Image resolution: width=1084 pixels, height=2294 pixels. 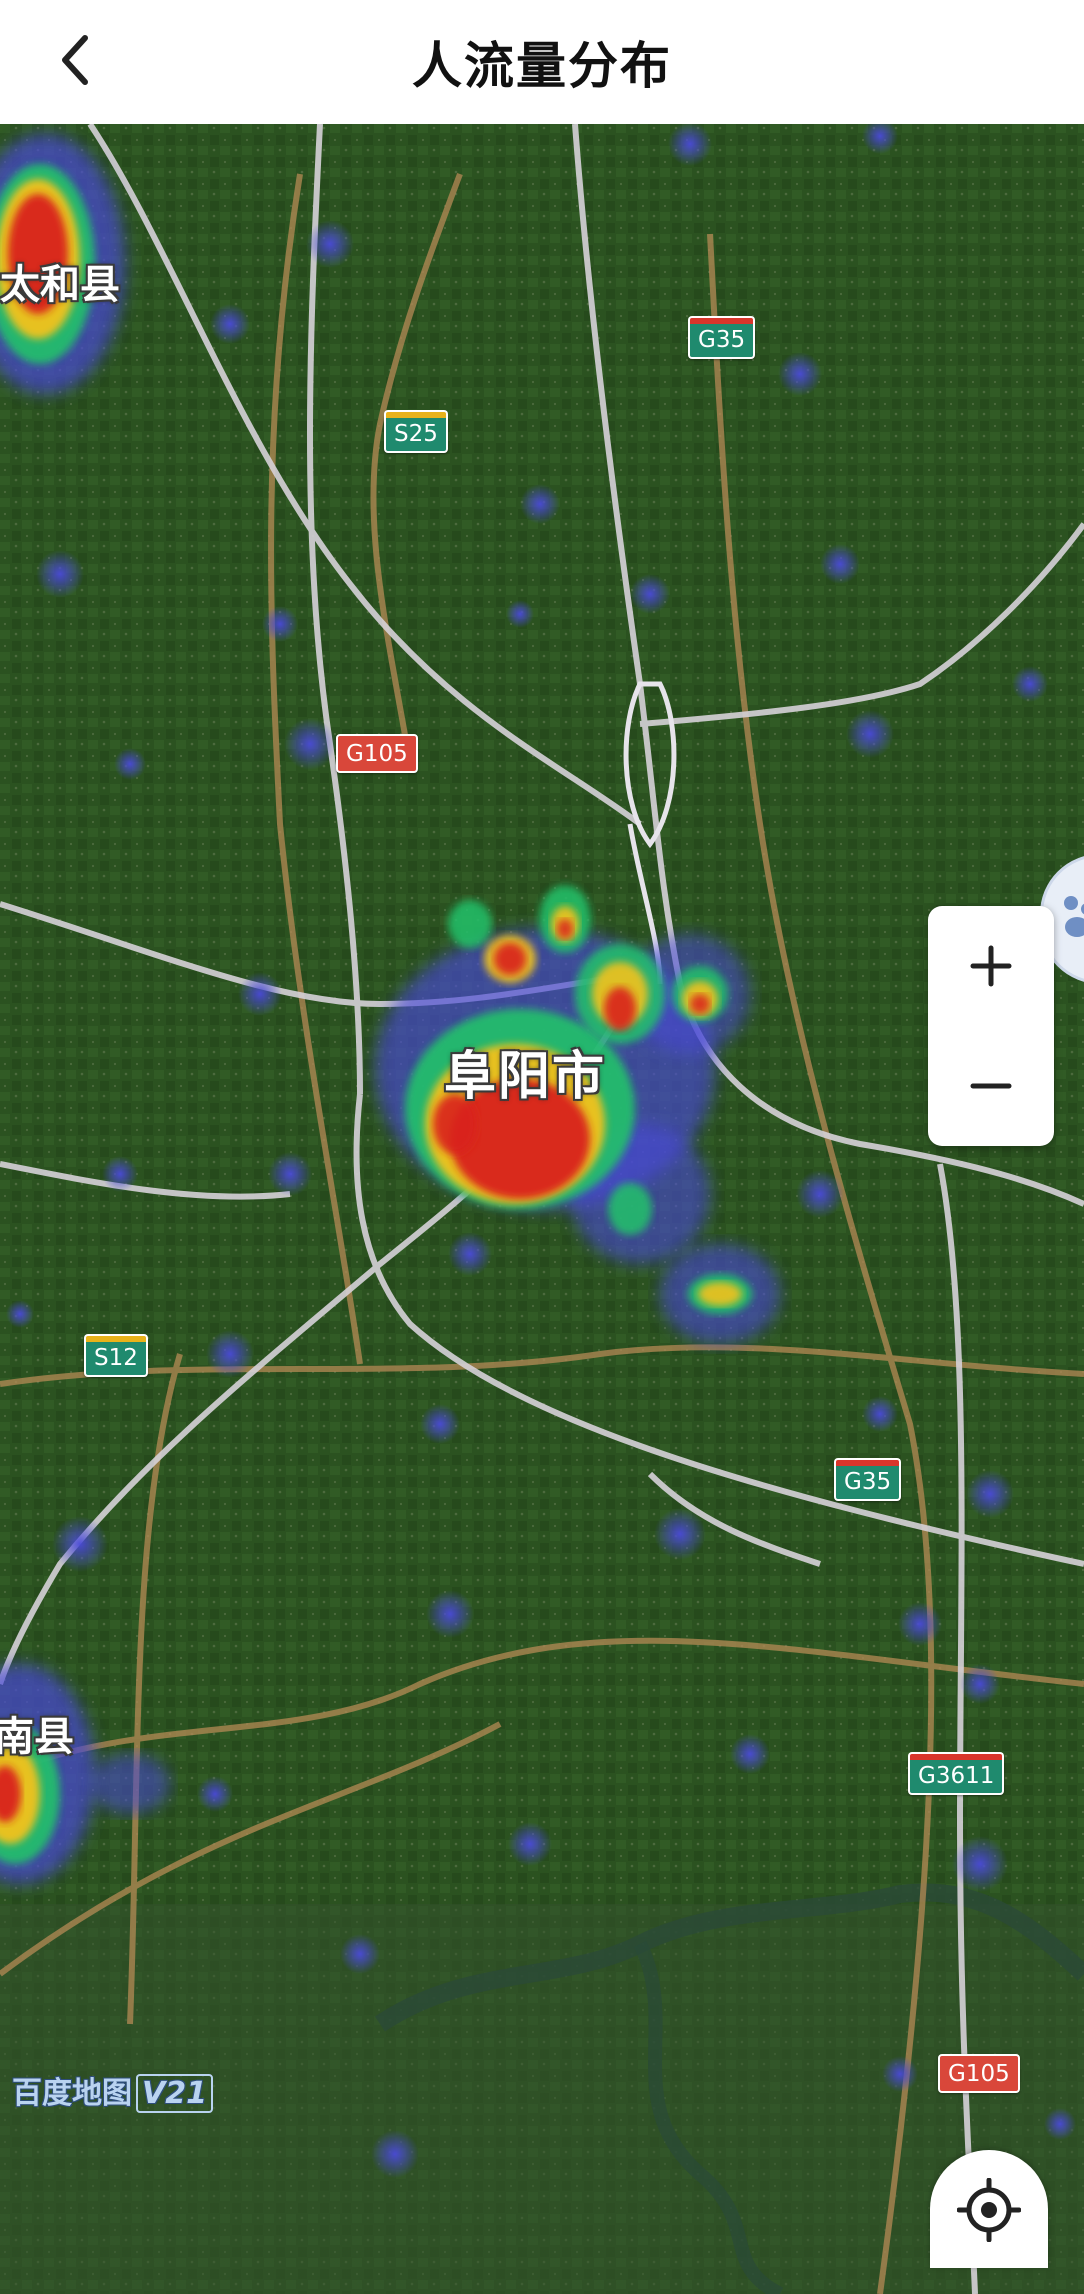 I want to click on zoom-in-button, so click(x=991, y=966).